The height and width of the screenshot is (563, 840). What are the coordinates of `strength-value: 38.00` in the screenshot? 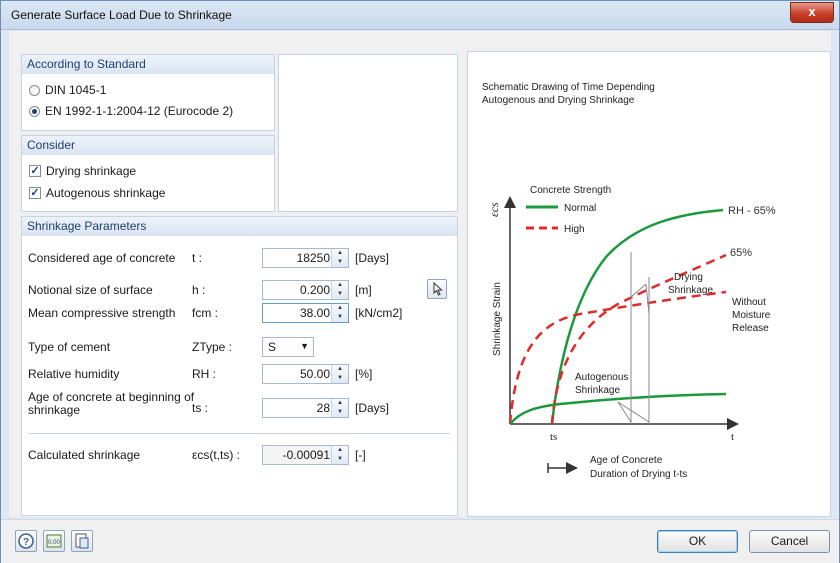 It's located at (314, 313).